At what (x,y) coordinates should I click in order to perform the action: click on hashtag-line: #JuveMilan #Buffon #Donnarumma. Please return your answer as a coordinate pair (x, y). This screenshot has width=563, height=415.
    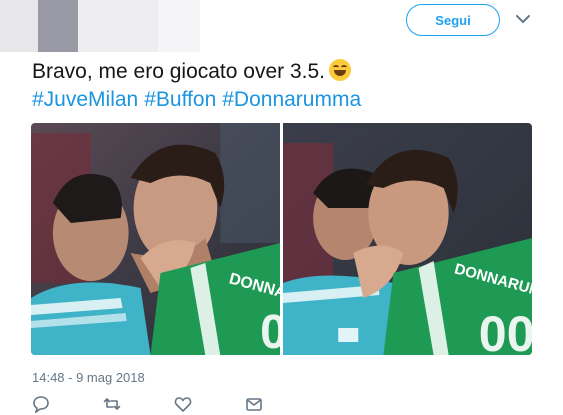
    Looking at the image, I should click on (282, 100).